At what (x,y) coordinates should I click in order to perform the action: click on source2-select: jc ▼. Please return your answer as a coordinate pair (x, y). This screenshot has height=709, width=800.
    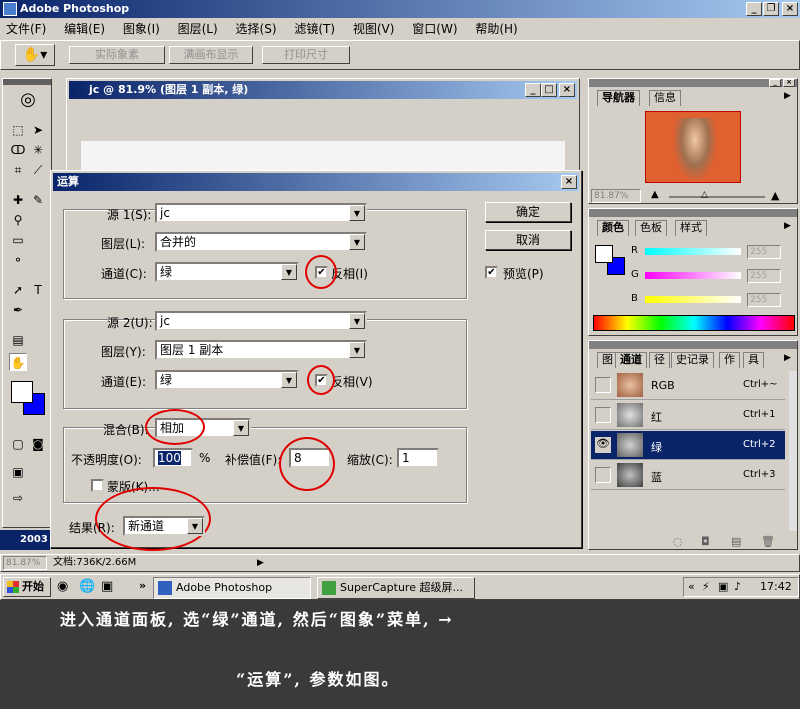
    Looking at the image, I should click on (261, 321).